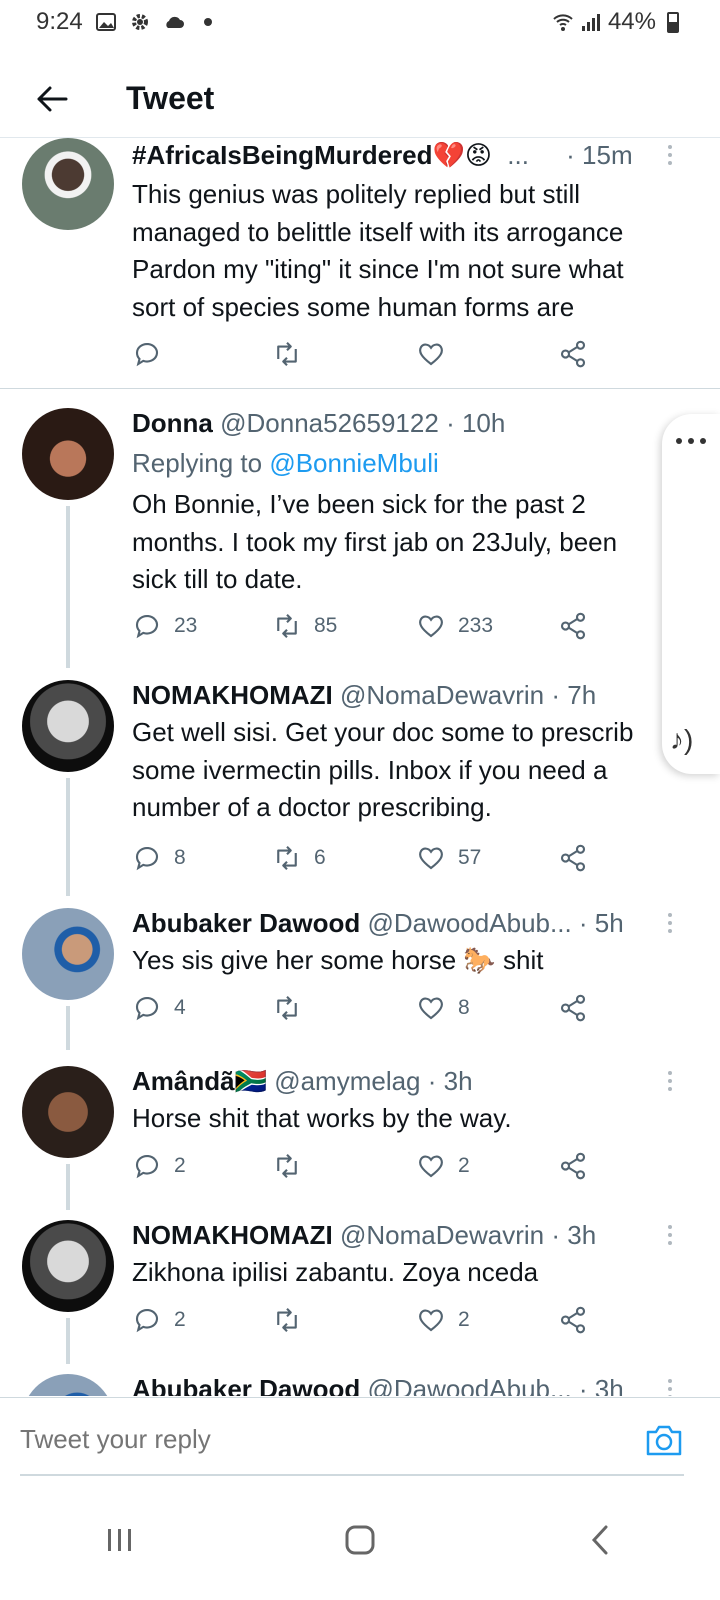 The width and height of the screenshot is (720, 1600). What do you see at coordinates (326, 625) in the screenshot?
I see `retweet-count: 85` at bounding box center [326, 625].